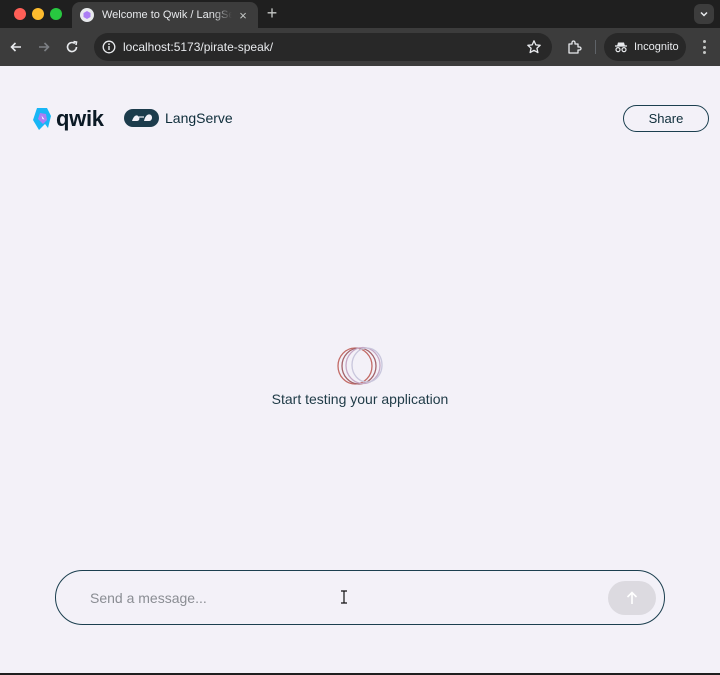 The width and height of the screenshot is (720, 675). I want to click on new-tab-button: +, so click(272, 13).